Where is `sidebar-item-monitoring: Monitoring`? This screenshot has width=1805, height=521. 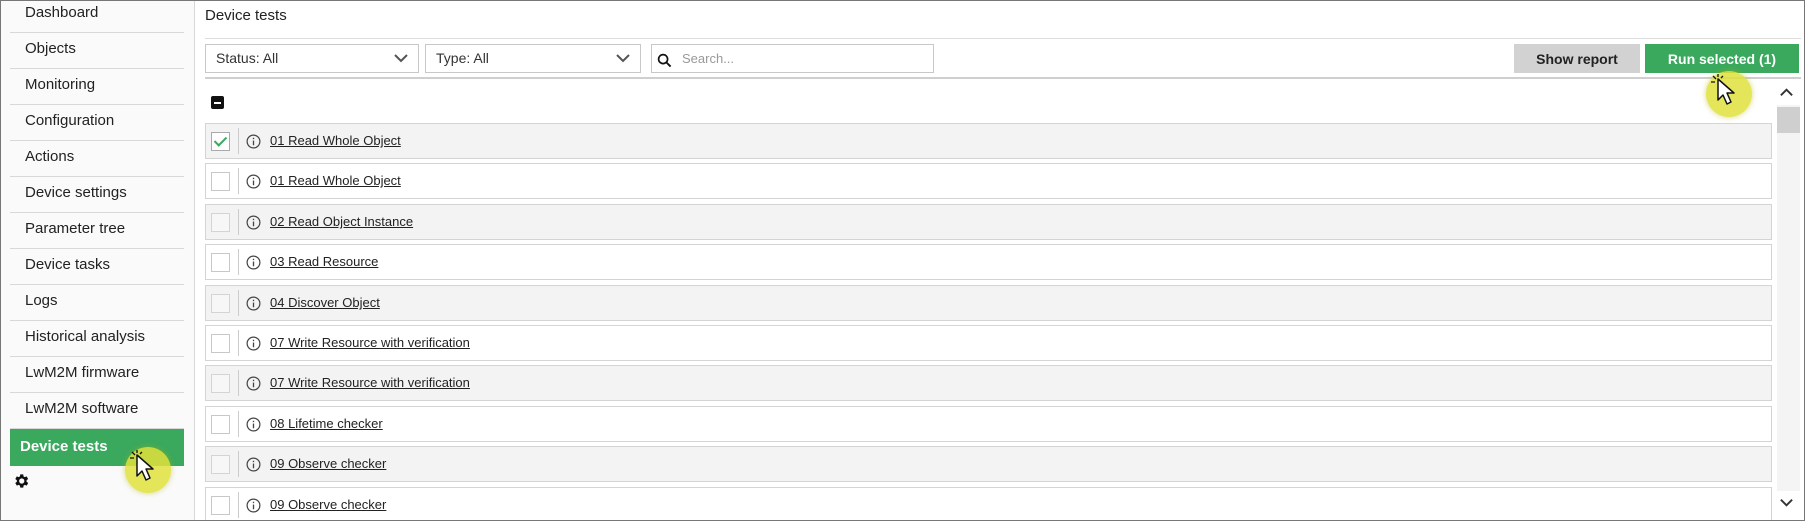 sidebar-item-monitoring: Monitoring is located at coordinates (97, 87).